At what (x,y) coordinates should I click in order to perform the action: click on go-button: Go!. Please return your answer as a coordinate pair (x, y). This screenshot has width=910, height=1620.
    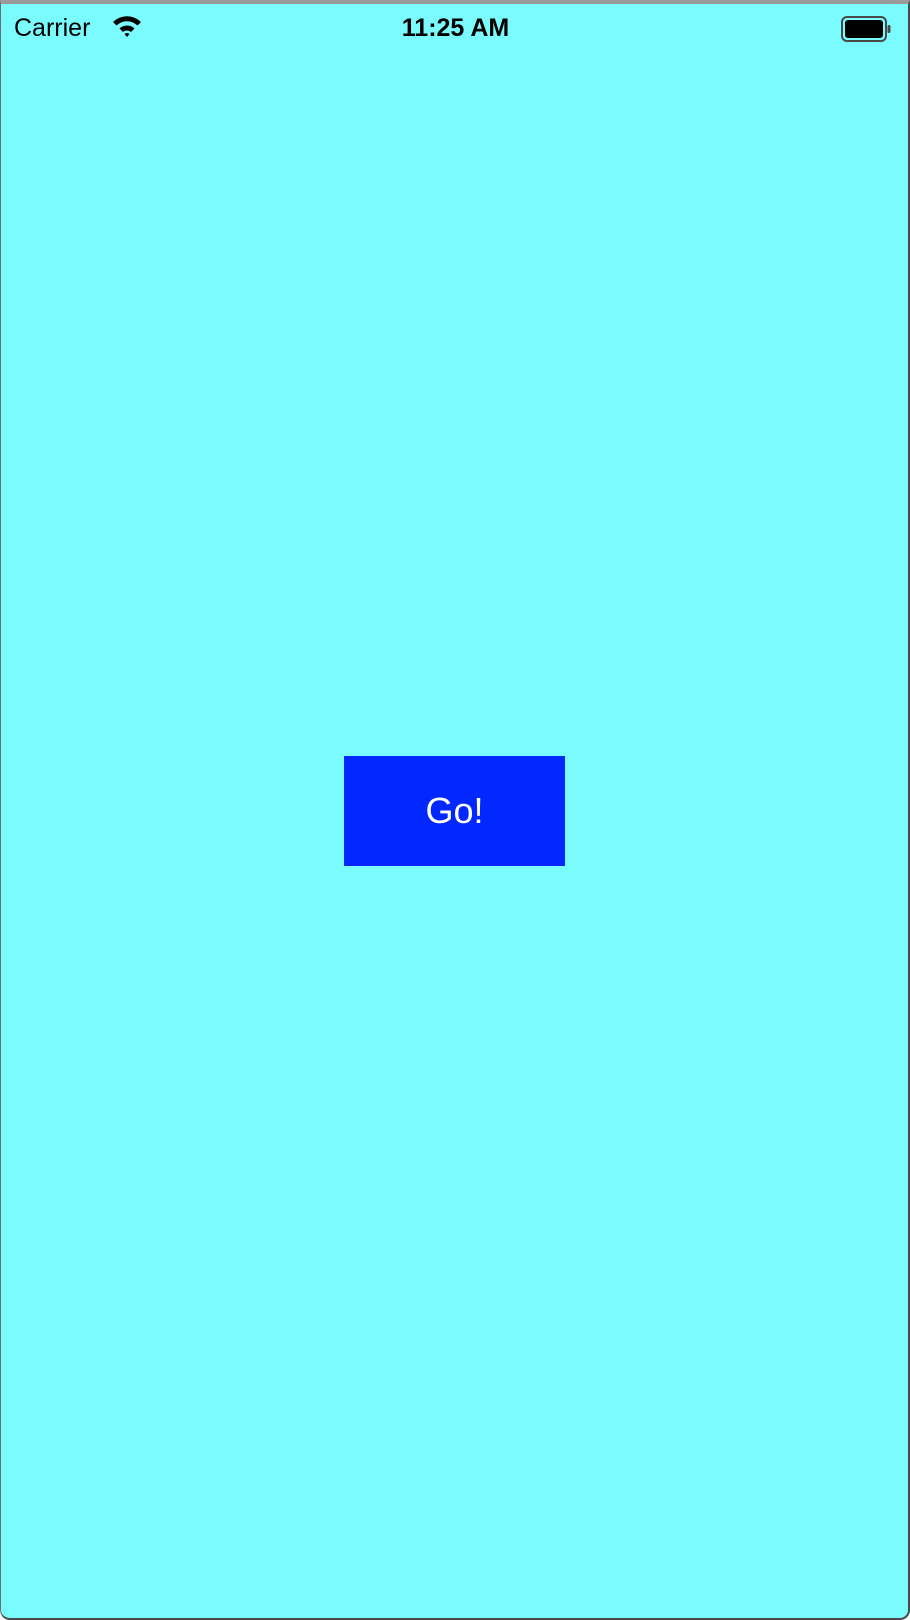
    Looking at the image, I should click on (454, 811).